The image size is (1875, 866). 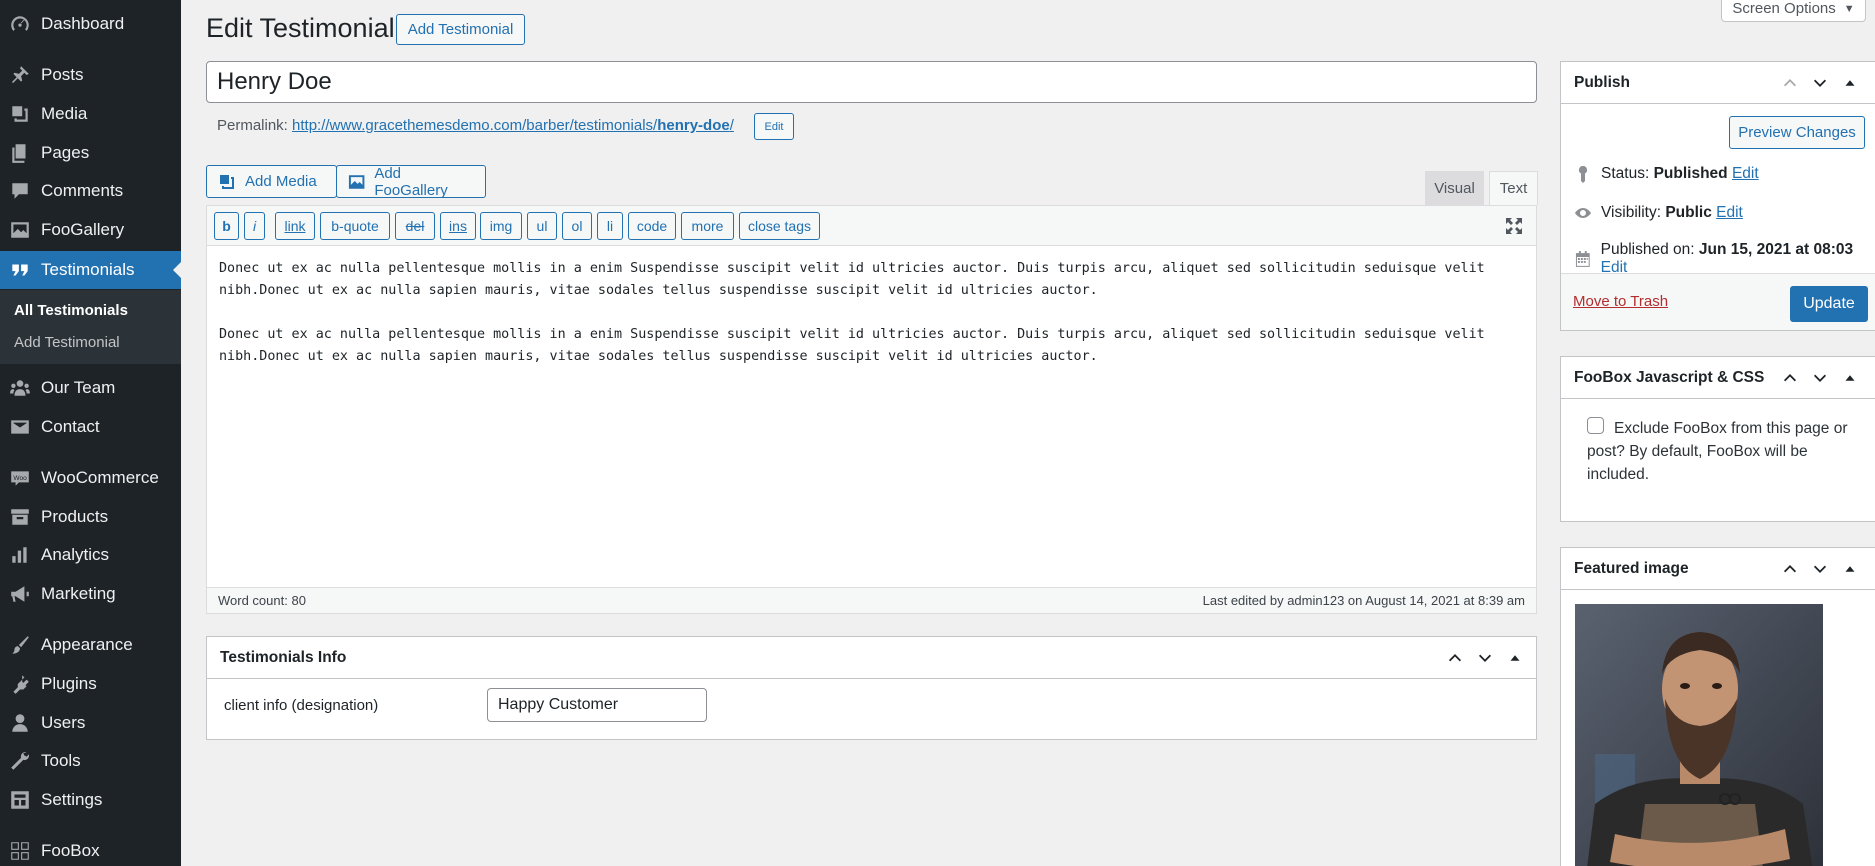 I want to click on menu-item-marketing: Marketing, so click(x=90, y=594).